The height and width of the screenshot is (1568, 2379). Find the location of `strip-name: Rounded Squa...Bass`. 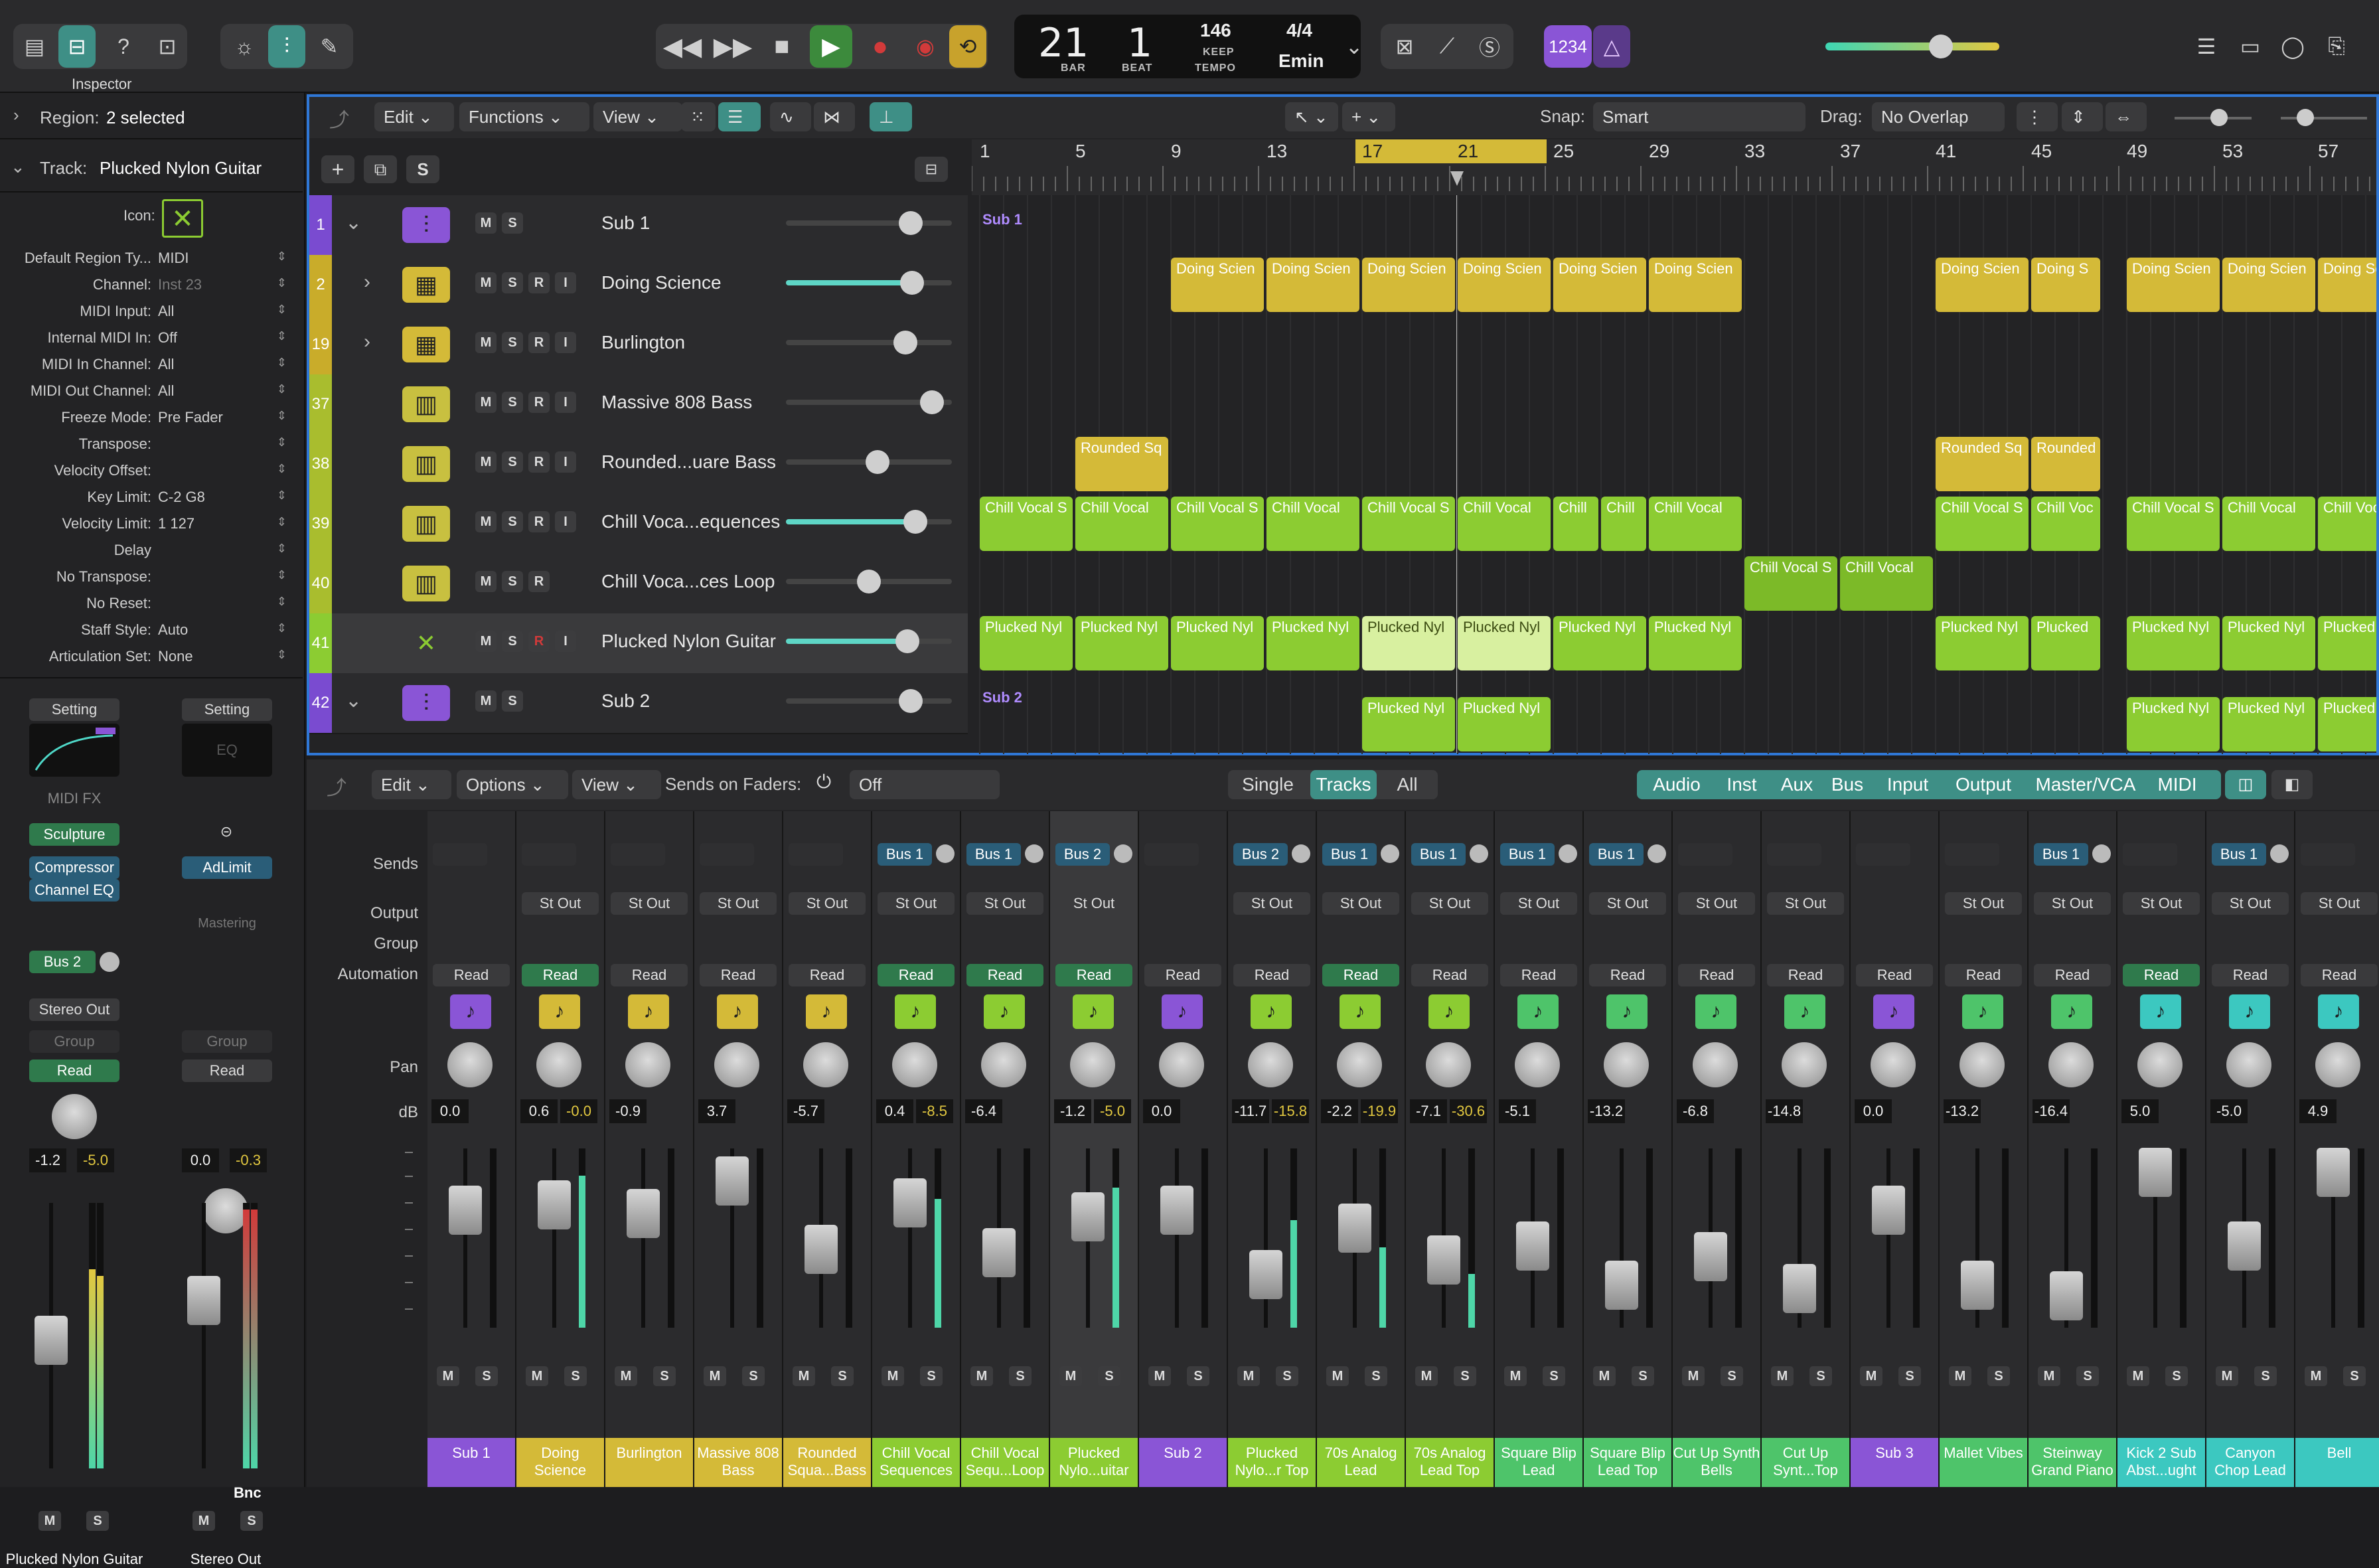

strip-name: Rounded Squa...Bass is located at coordinates (827, 1462).